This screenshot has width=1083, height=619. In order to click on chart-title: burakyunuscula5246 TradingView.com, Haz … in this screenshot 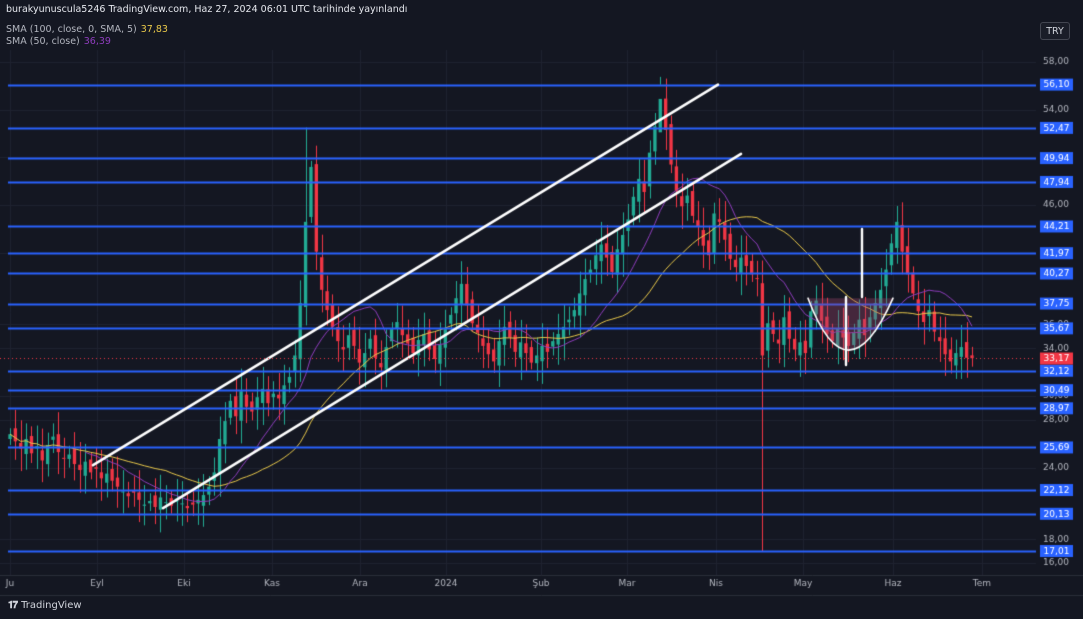, I will do `click(207, 9)`.